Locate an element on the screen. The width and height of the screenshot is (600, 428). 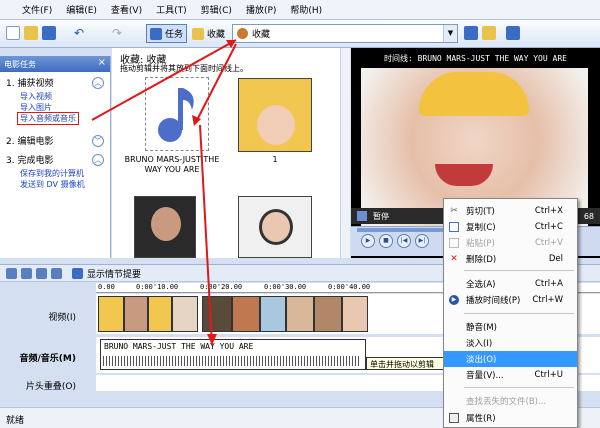
menu-item-shortcut: Del is located at coordinates (555, 259).